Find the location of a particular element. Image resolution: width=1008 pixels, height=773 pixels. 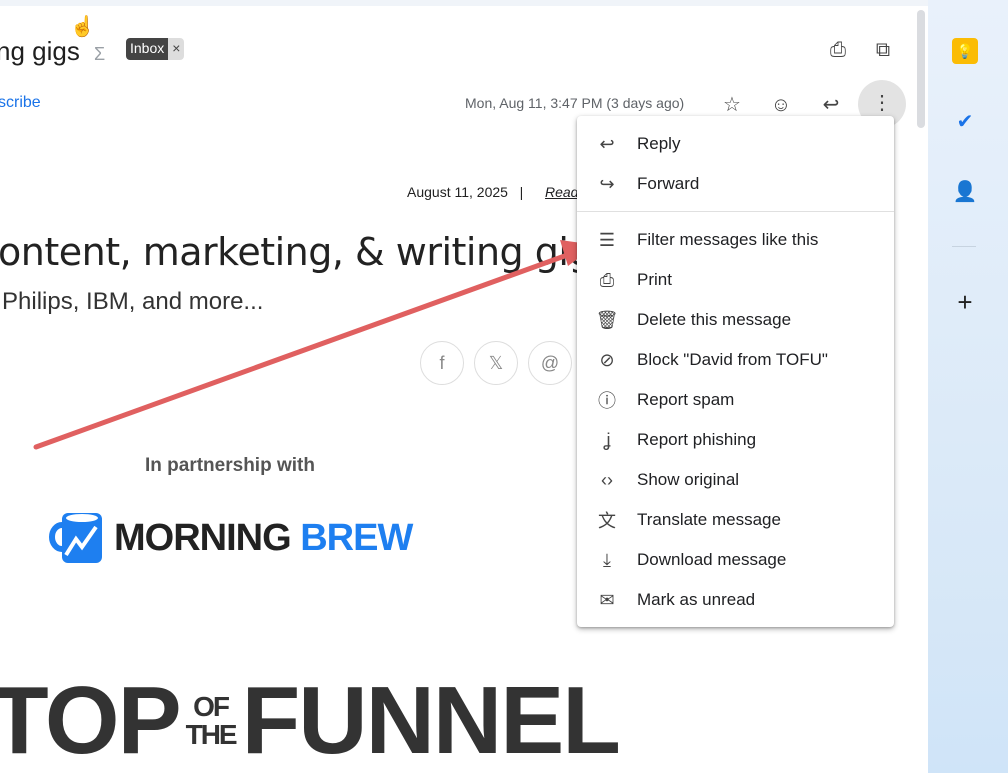

forward-icon: ↪ is located at coordinates (607, 183).